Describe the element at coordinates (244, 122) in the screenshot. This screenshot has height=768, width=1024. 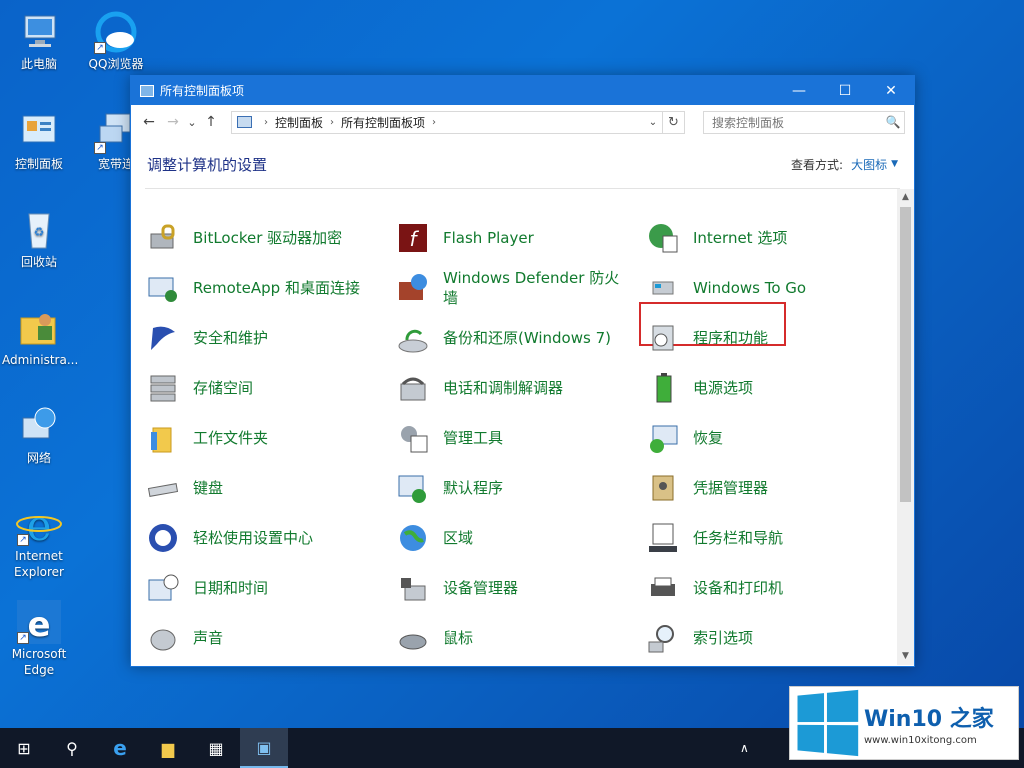
I see `control-panel-small-icon` at that location.